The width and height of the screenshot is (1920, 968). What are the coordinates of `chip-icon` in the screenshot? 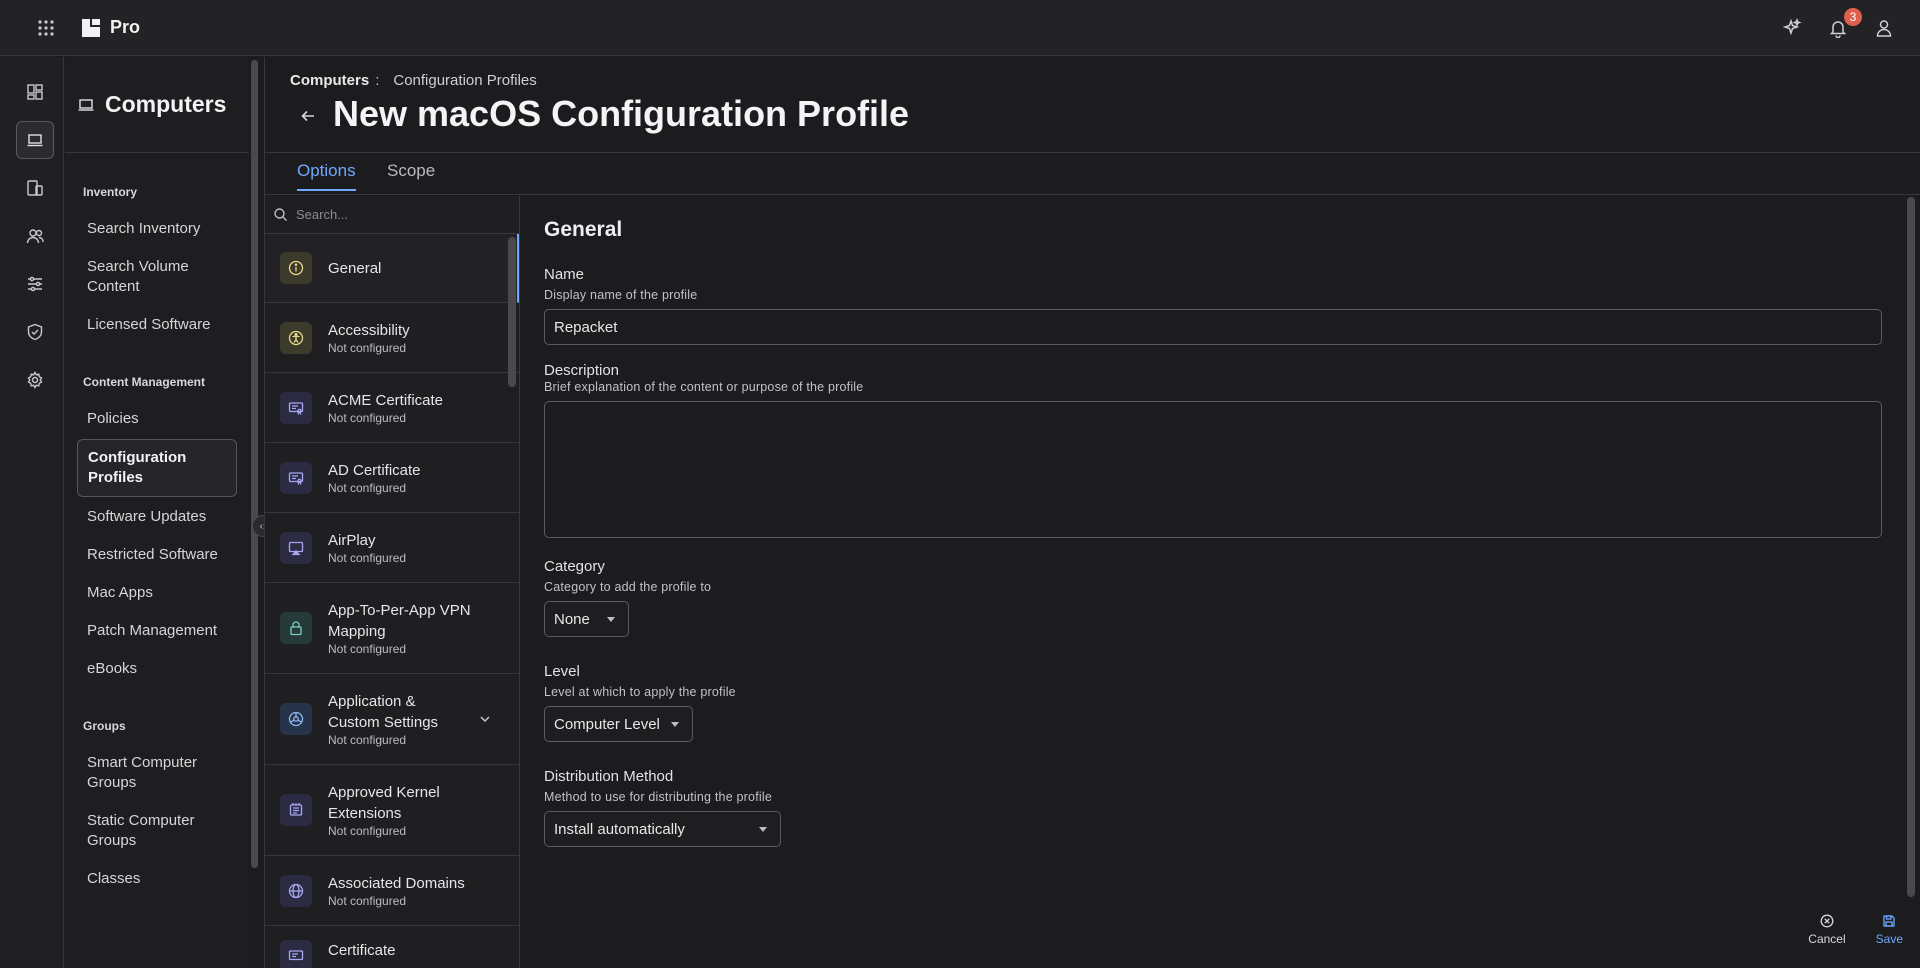 It's located at (296, 810).